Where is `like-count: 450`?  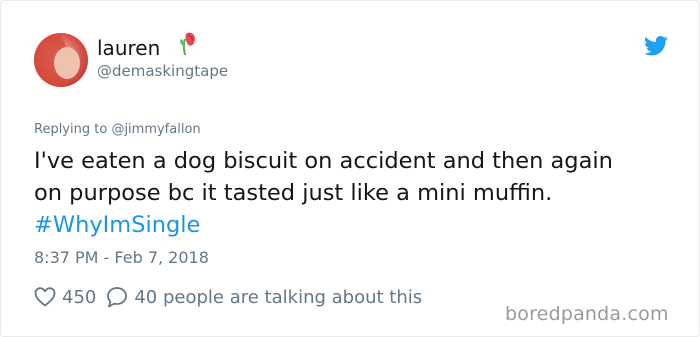
like-count: 450 is located at coordinates (79, 297).